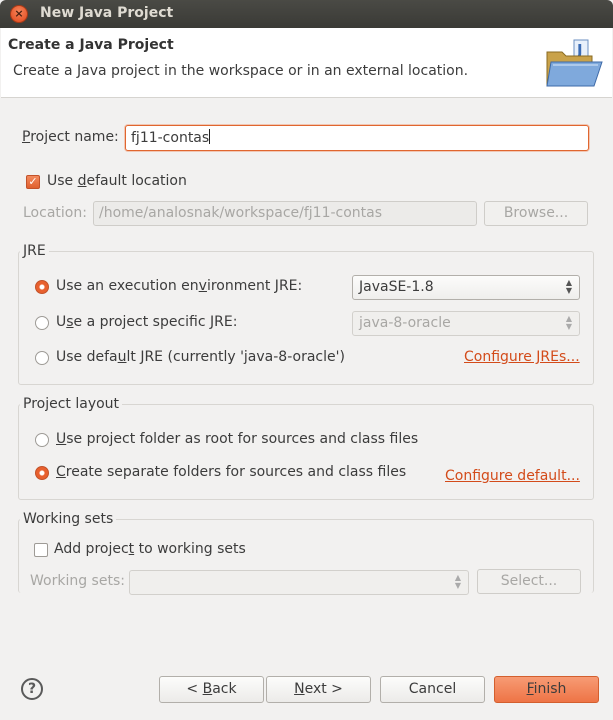  Describe the element at coordinates (42, 440) in the screenshot. I see `layout-project-root-radio` at that location.